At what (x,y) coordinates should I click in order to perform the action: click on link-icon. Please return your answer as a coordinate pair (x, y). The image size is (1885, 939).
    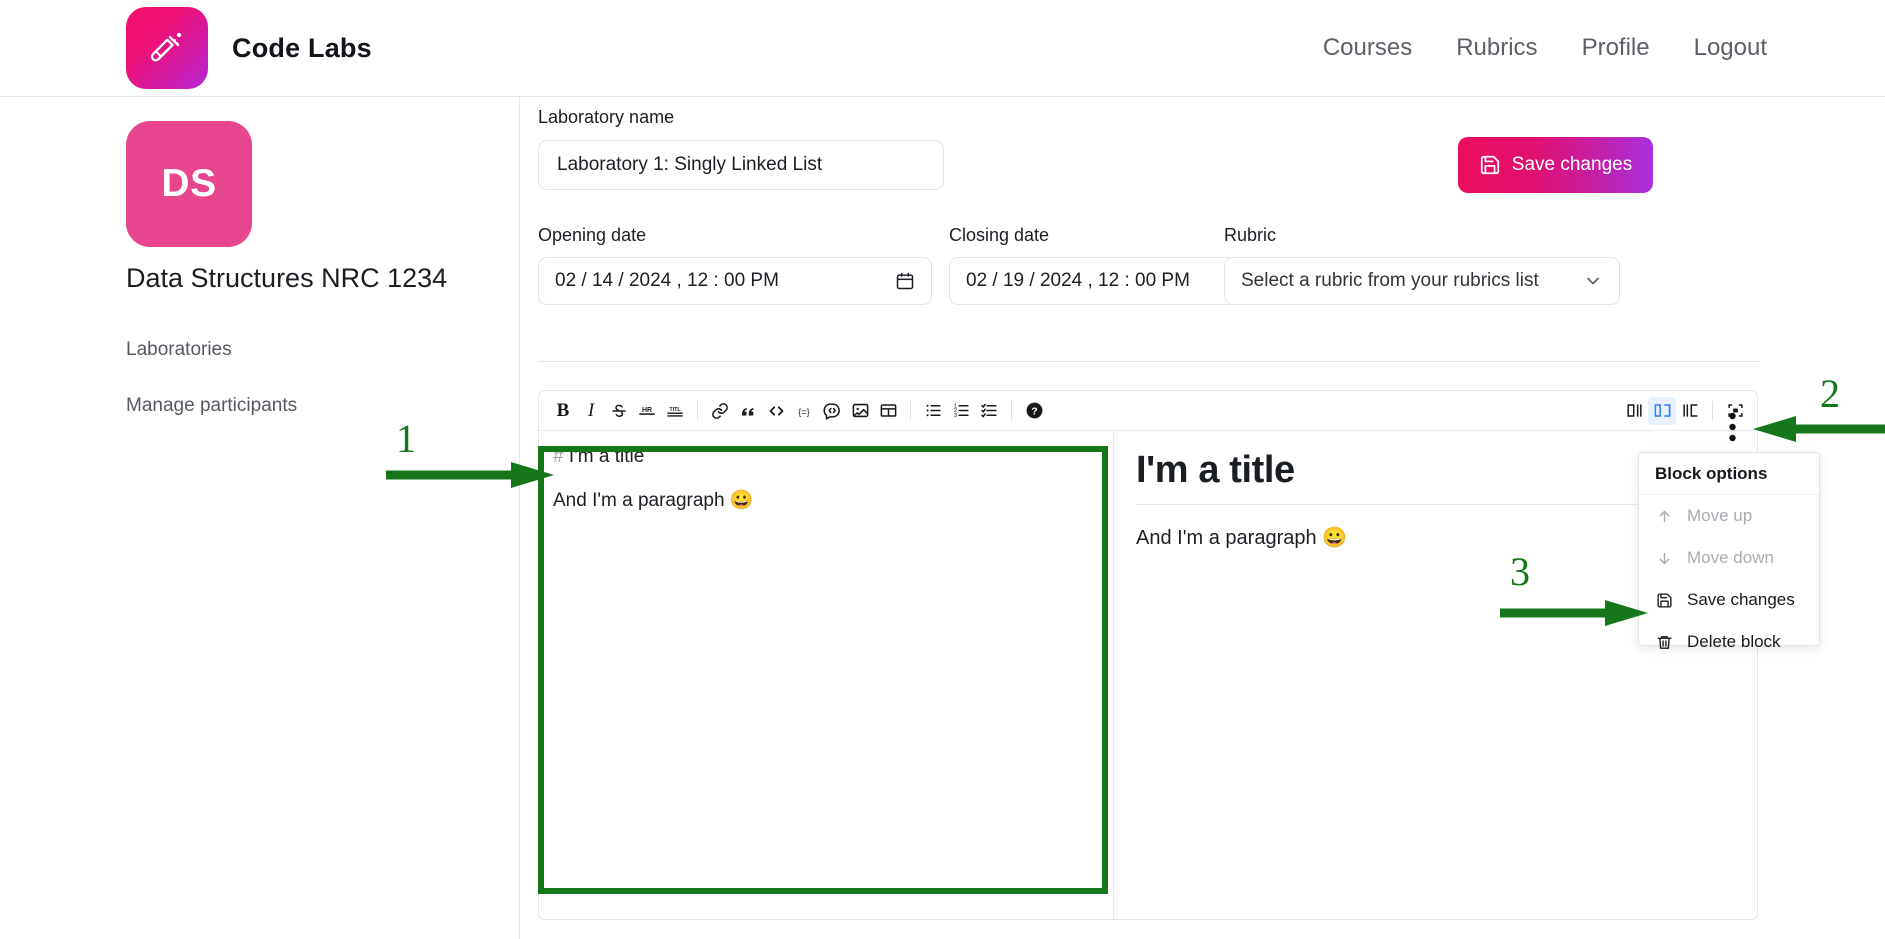
    Looking at the image, I should click on (720, 411).